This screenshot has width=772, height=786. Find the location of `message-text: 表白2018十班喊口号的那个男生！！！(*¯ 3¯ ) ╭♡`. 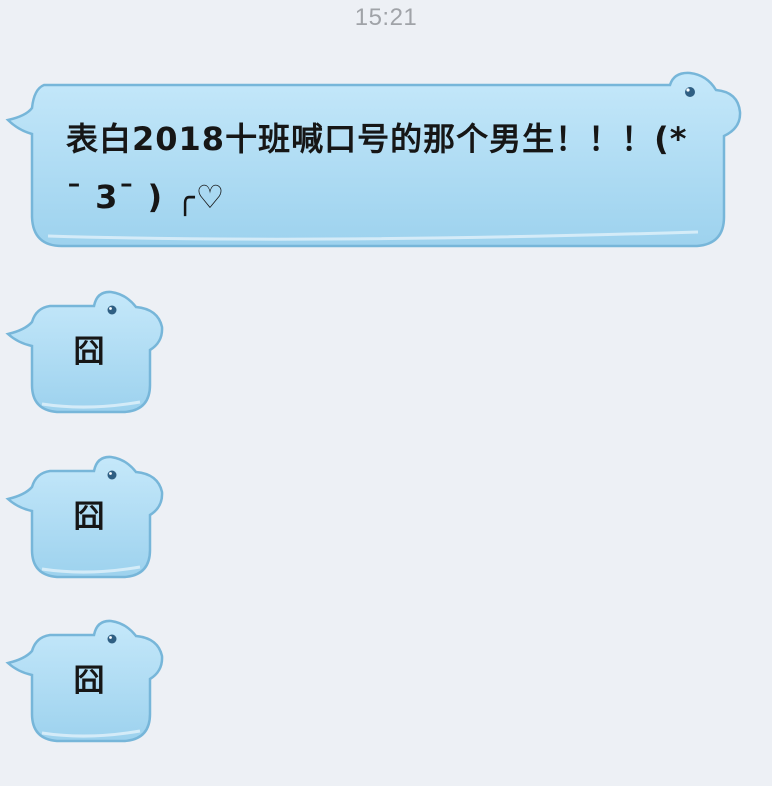

message-text: 表白2018十班喊口号的那个男生！！！(*¯ 3¯ ) ╭♡ is located at coordinates (377, 168).